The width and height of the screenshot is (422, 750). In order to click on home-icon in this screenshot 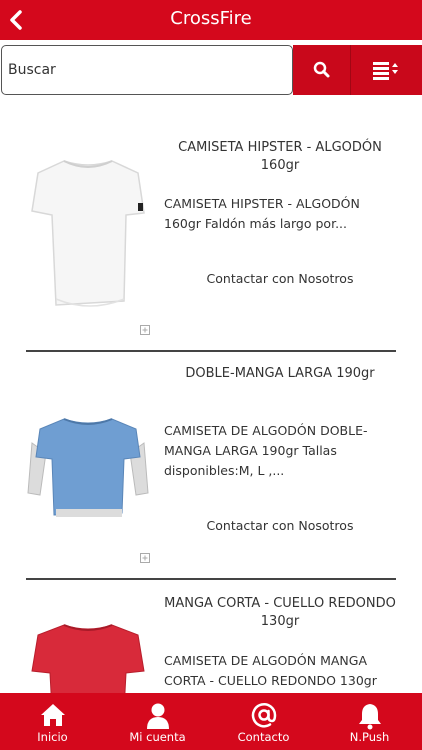, I will do `click(52, 715)`.